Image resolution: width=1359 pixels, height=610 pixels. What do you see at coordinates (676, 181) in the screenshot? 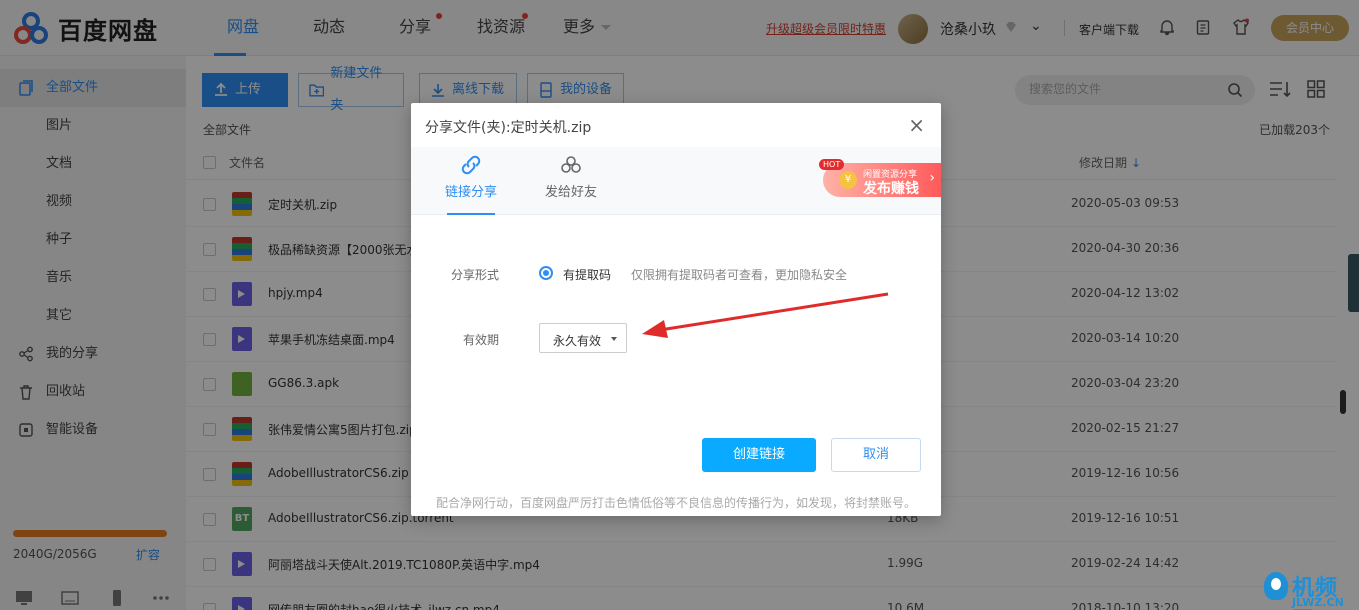
I see `share-tabs: 链接分享 发给好友 HOT ¥ 闲置资源分享 发布赚钱 ›` at bounding box center [676, 181].